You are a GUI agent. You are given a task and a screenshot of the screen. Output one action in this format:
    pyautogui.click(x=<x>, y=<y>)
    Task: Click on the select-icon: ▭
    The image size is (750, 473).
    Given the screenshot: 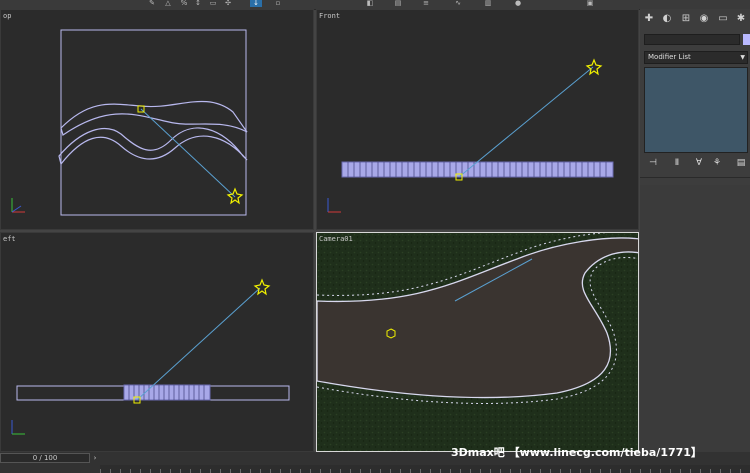 What is the action you would take?
    pyautogui.click(x=213, y=3)
    